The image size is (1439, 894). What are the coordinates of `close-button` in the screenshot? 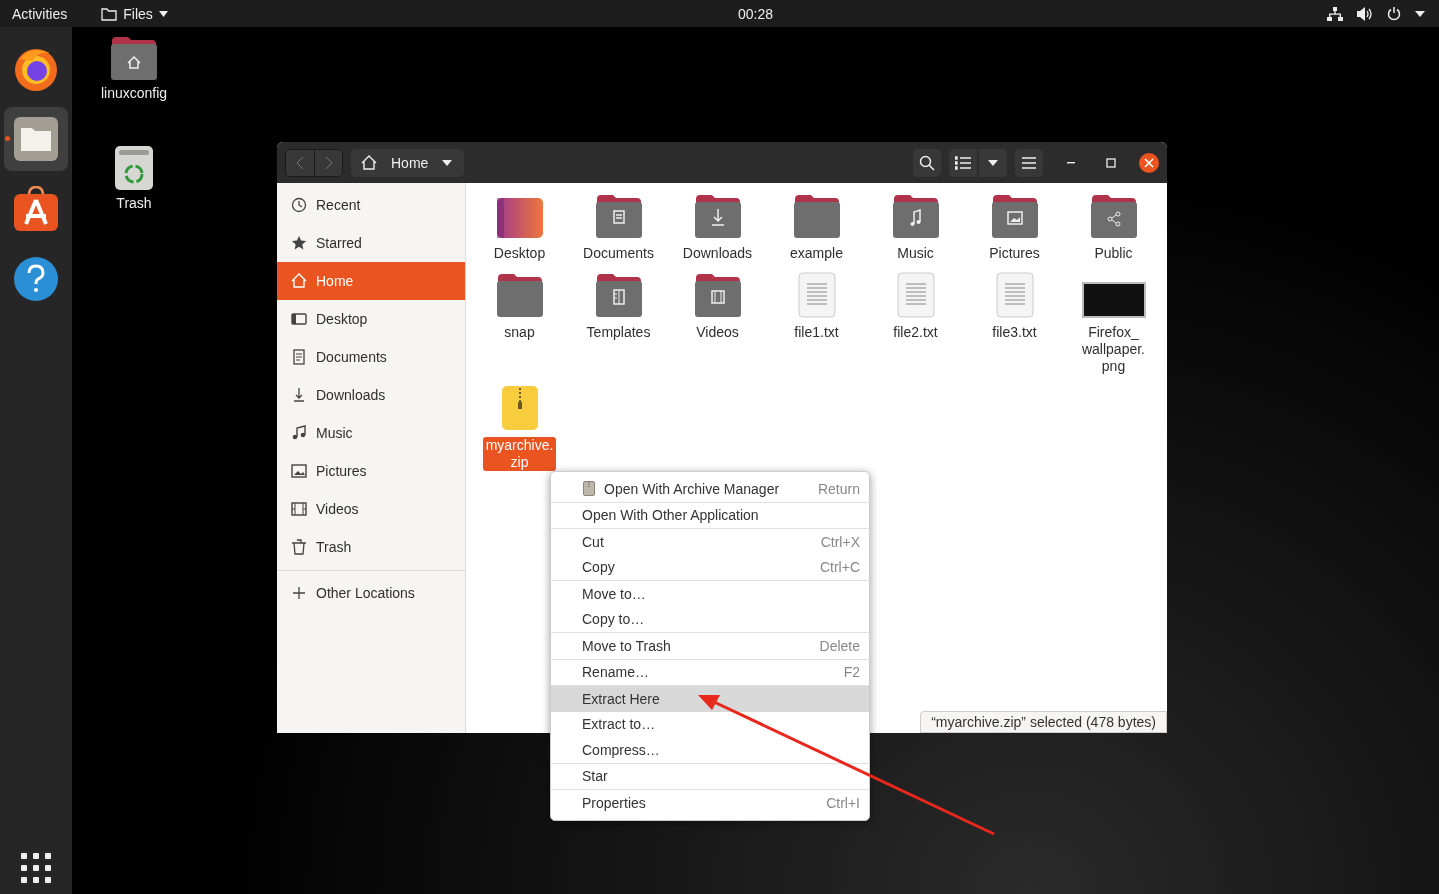 It's located at (1149, 162).